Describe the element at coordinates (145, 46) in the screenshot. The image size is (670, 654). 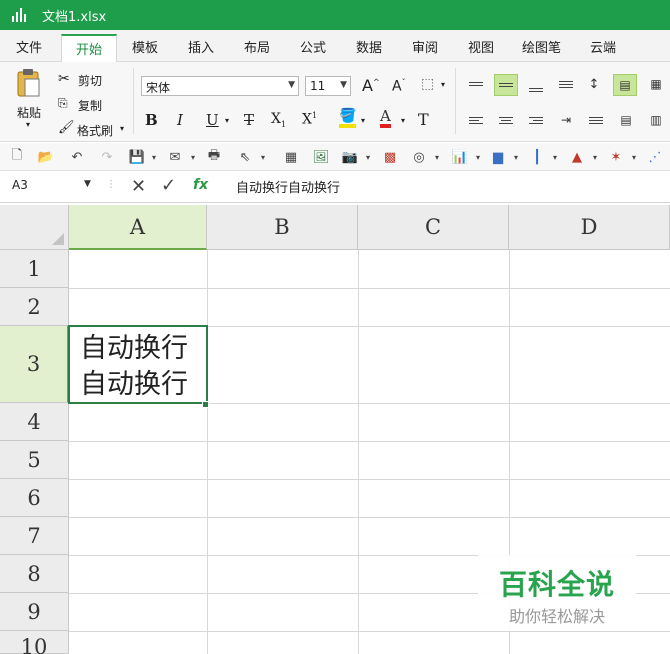
I see `tab-templates: 模板` at that location.